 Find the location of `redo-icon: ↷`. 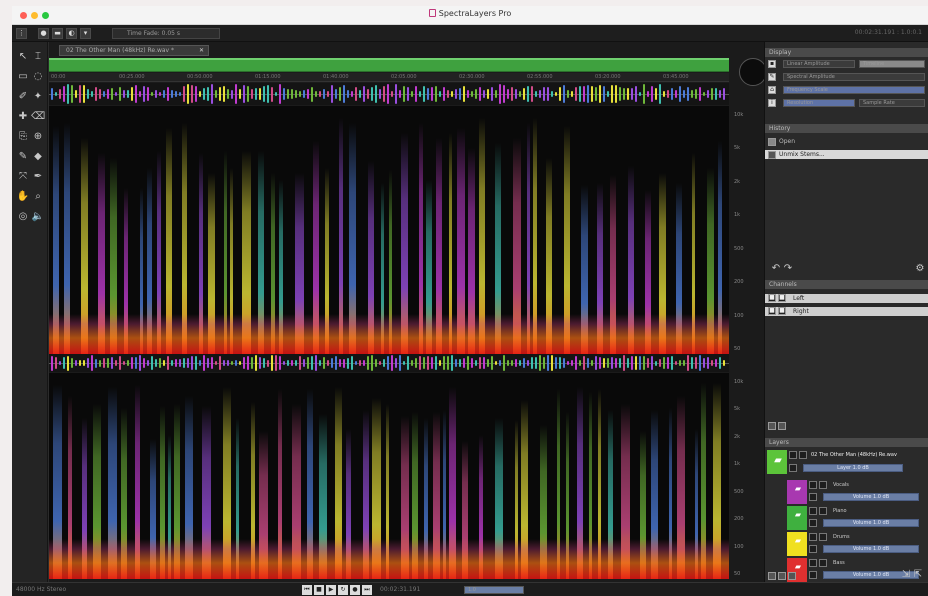

redo-icon: ↷ is located at coordinates (788, 269).